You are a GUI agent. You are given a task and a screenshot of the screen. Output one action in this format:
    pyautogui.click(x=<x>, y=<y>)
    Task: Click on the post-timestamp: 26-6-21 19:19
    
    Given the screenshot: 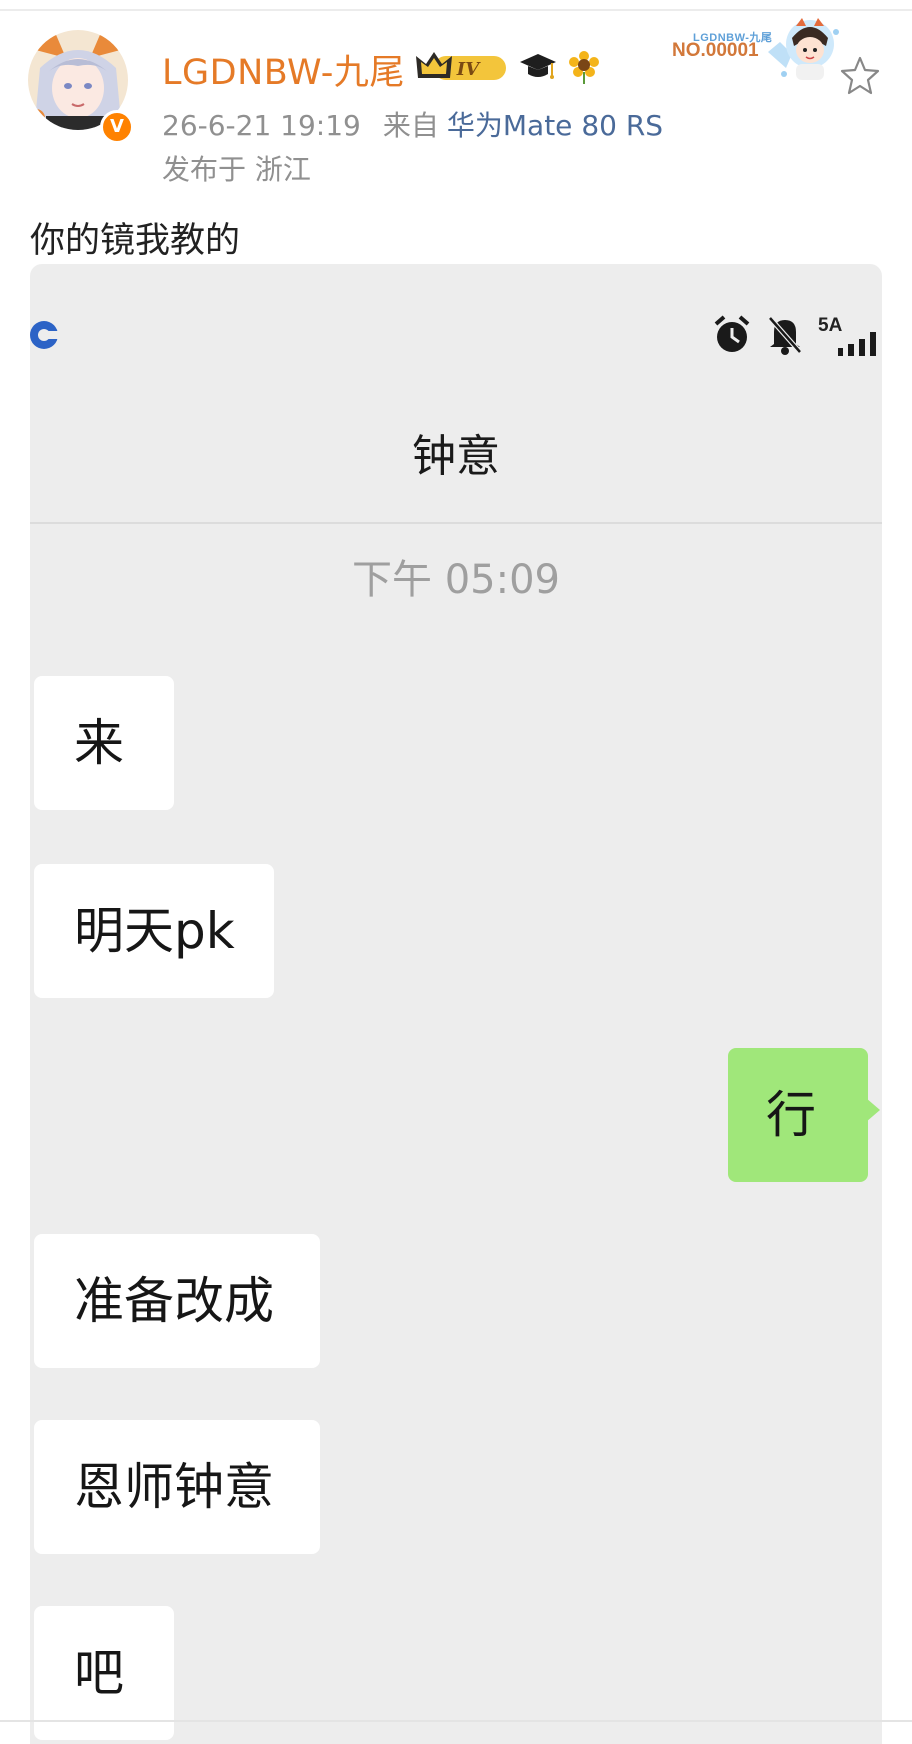 What is the action you would take?
    pyautogui.click(x=261, y=125)
    